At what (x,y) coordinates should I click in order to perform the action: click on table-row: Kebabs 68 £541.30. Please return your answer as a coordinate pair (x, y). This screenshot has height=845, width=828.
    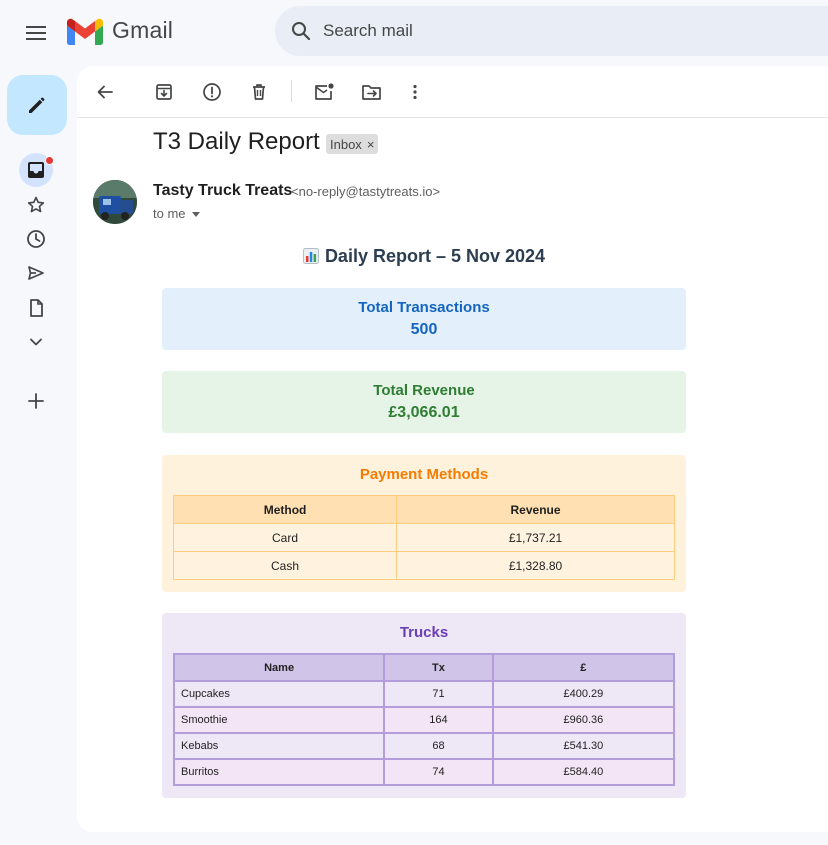
    Looking at the image, I should click on (424, 746).